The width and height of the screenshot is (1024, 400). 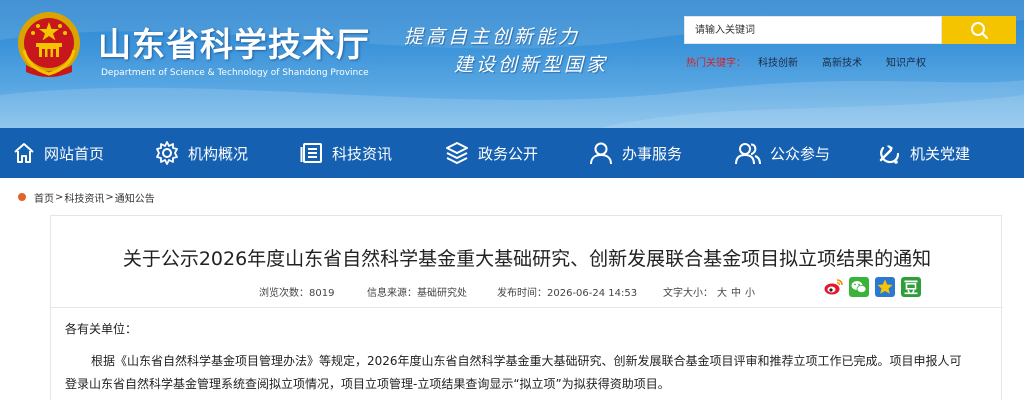 What do you see at coordinates (322, 293) in the screenshot?
I see `view-count-value: 8019` at bounding box center [322, 293].